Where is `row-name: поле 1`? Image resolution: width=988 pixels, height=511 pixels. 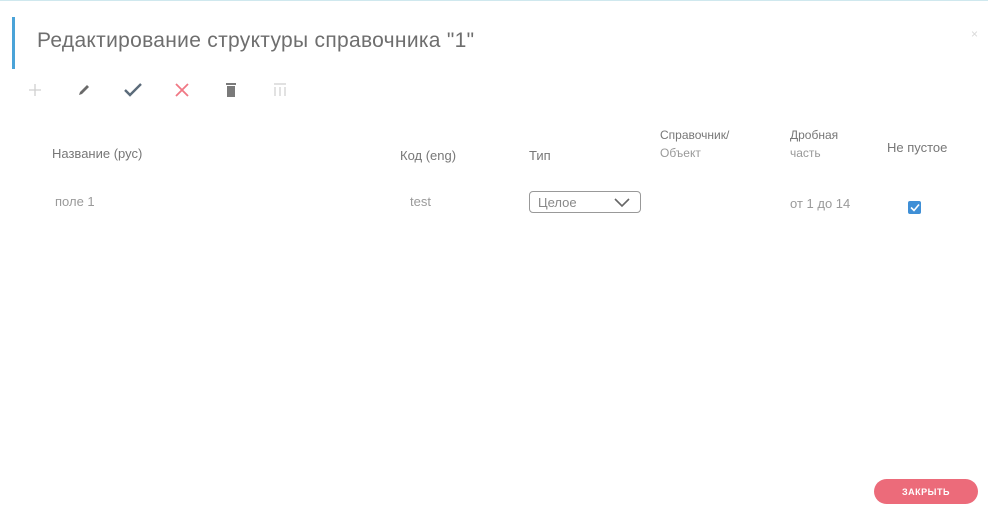
row-name: поле 1 is located at coordinates (75, 201).